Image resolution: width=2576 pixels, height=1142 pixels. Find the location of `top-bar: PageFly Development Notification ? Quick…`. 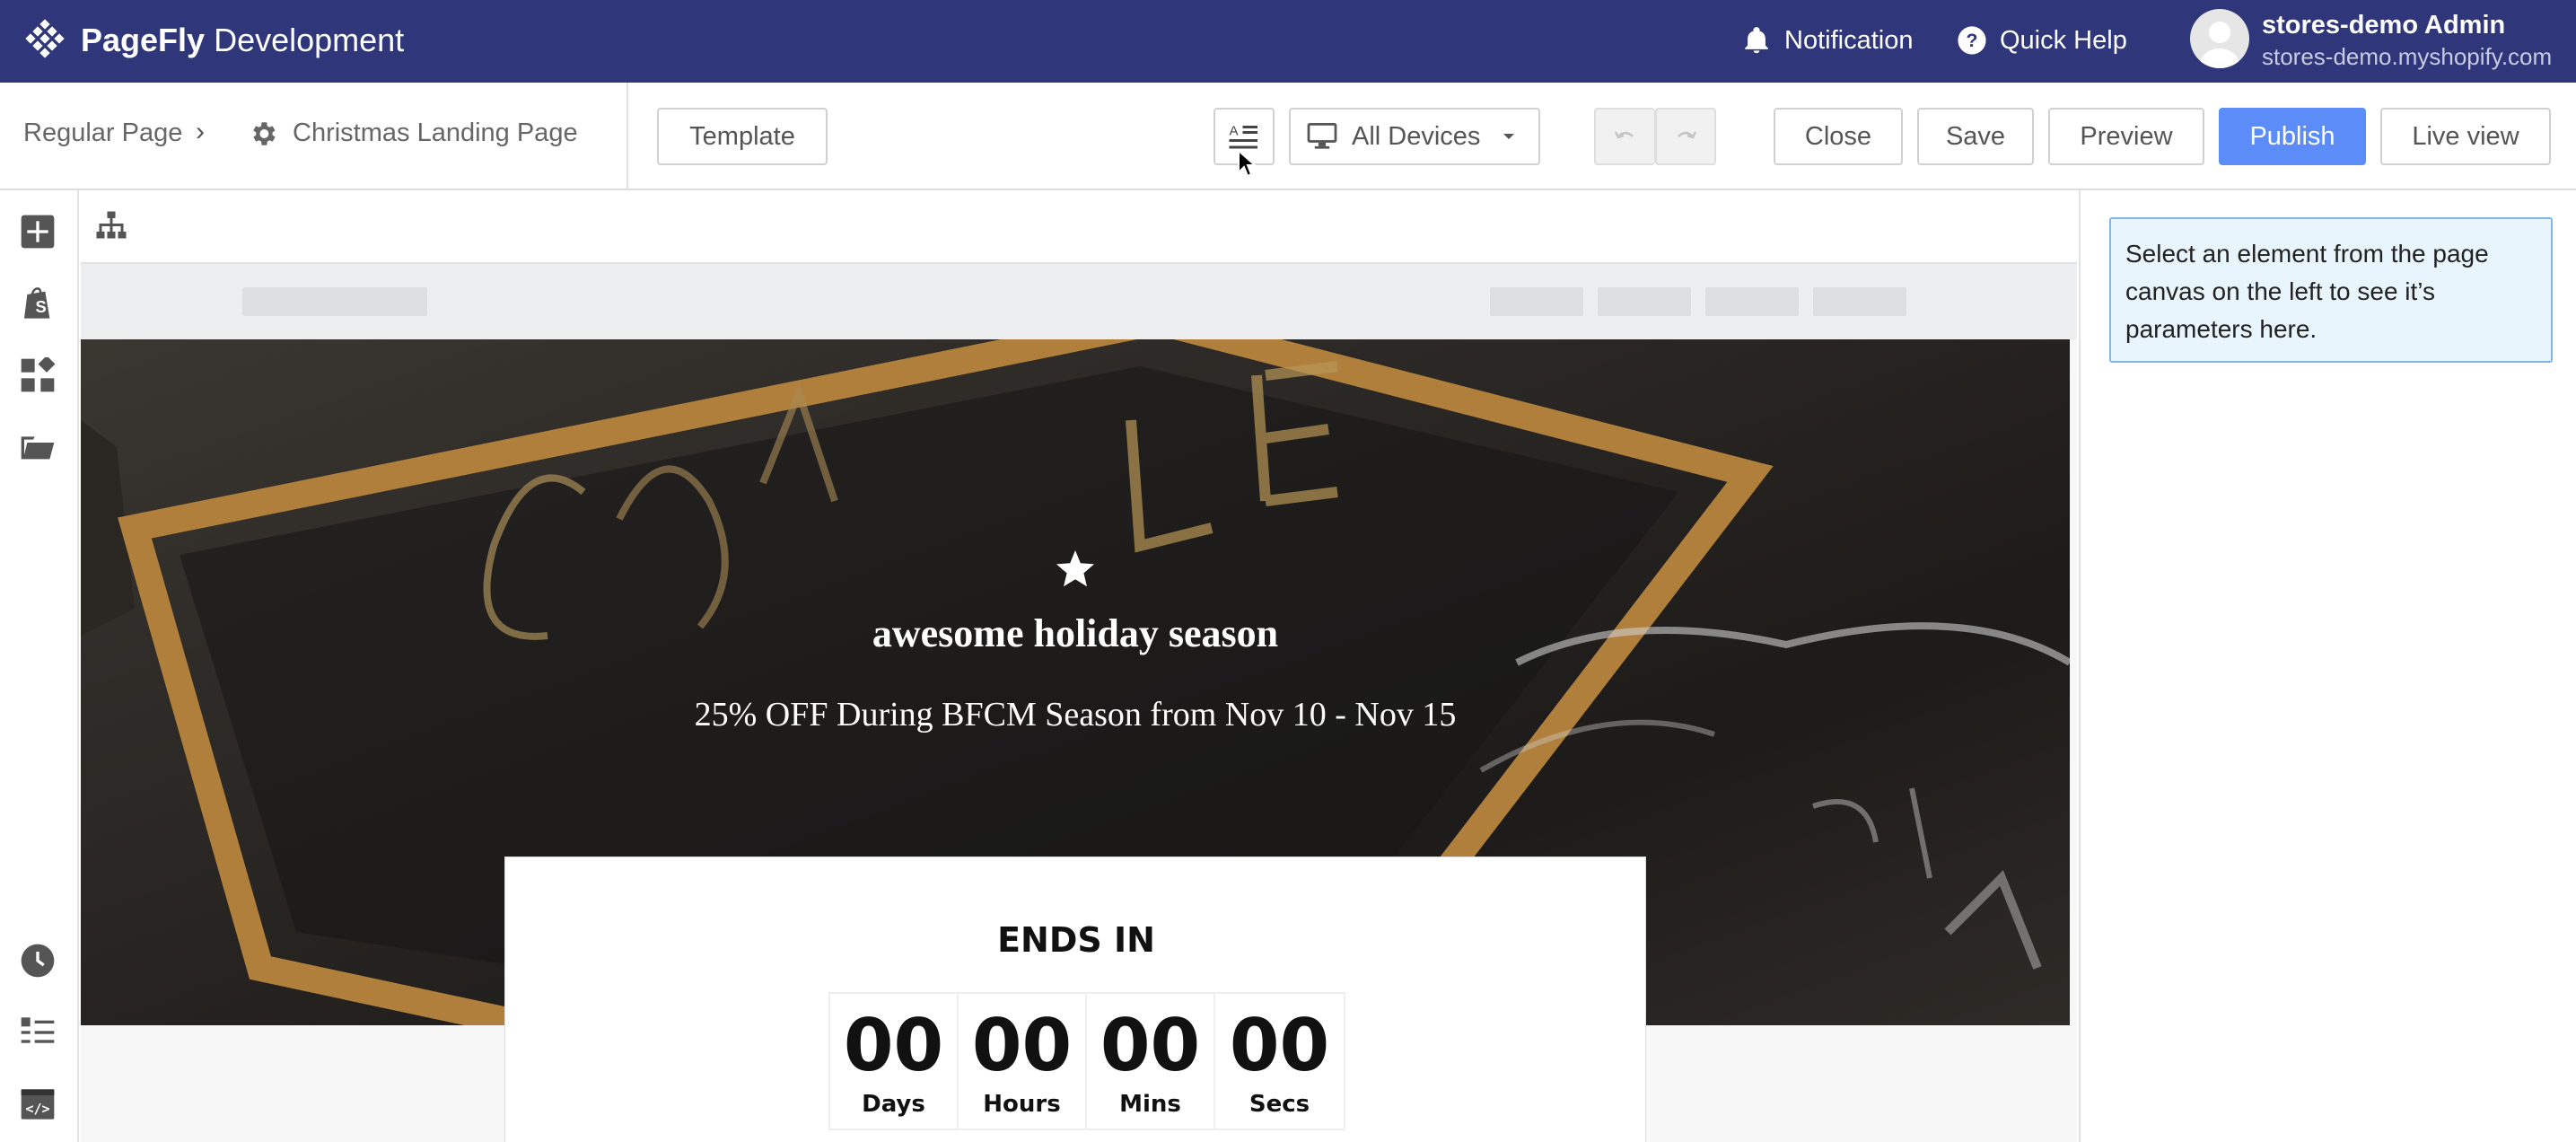

top-bar: PageFly Development Notification ? Quick… is located at coordinates (1288, 41).